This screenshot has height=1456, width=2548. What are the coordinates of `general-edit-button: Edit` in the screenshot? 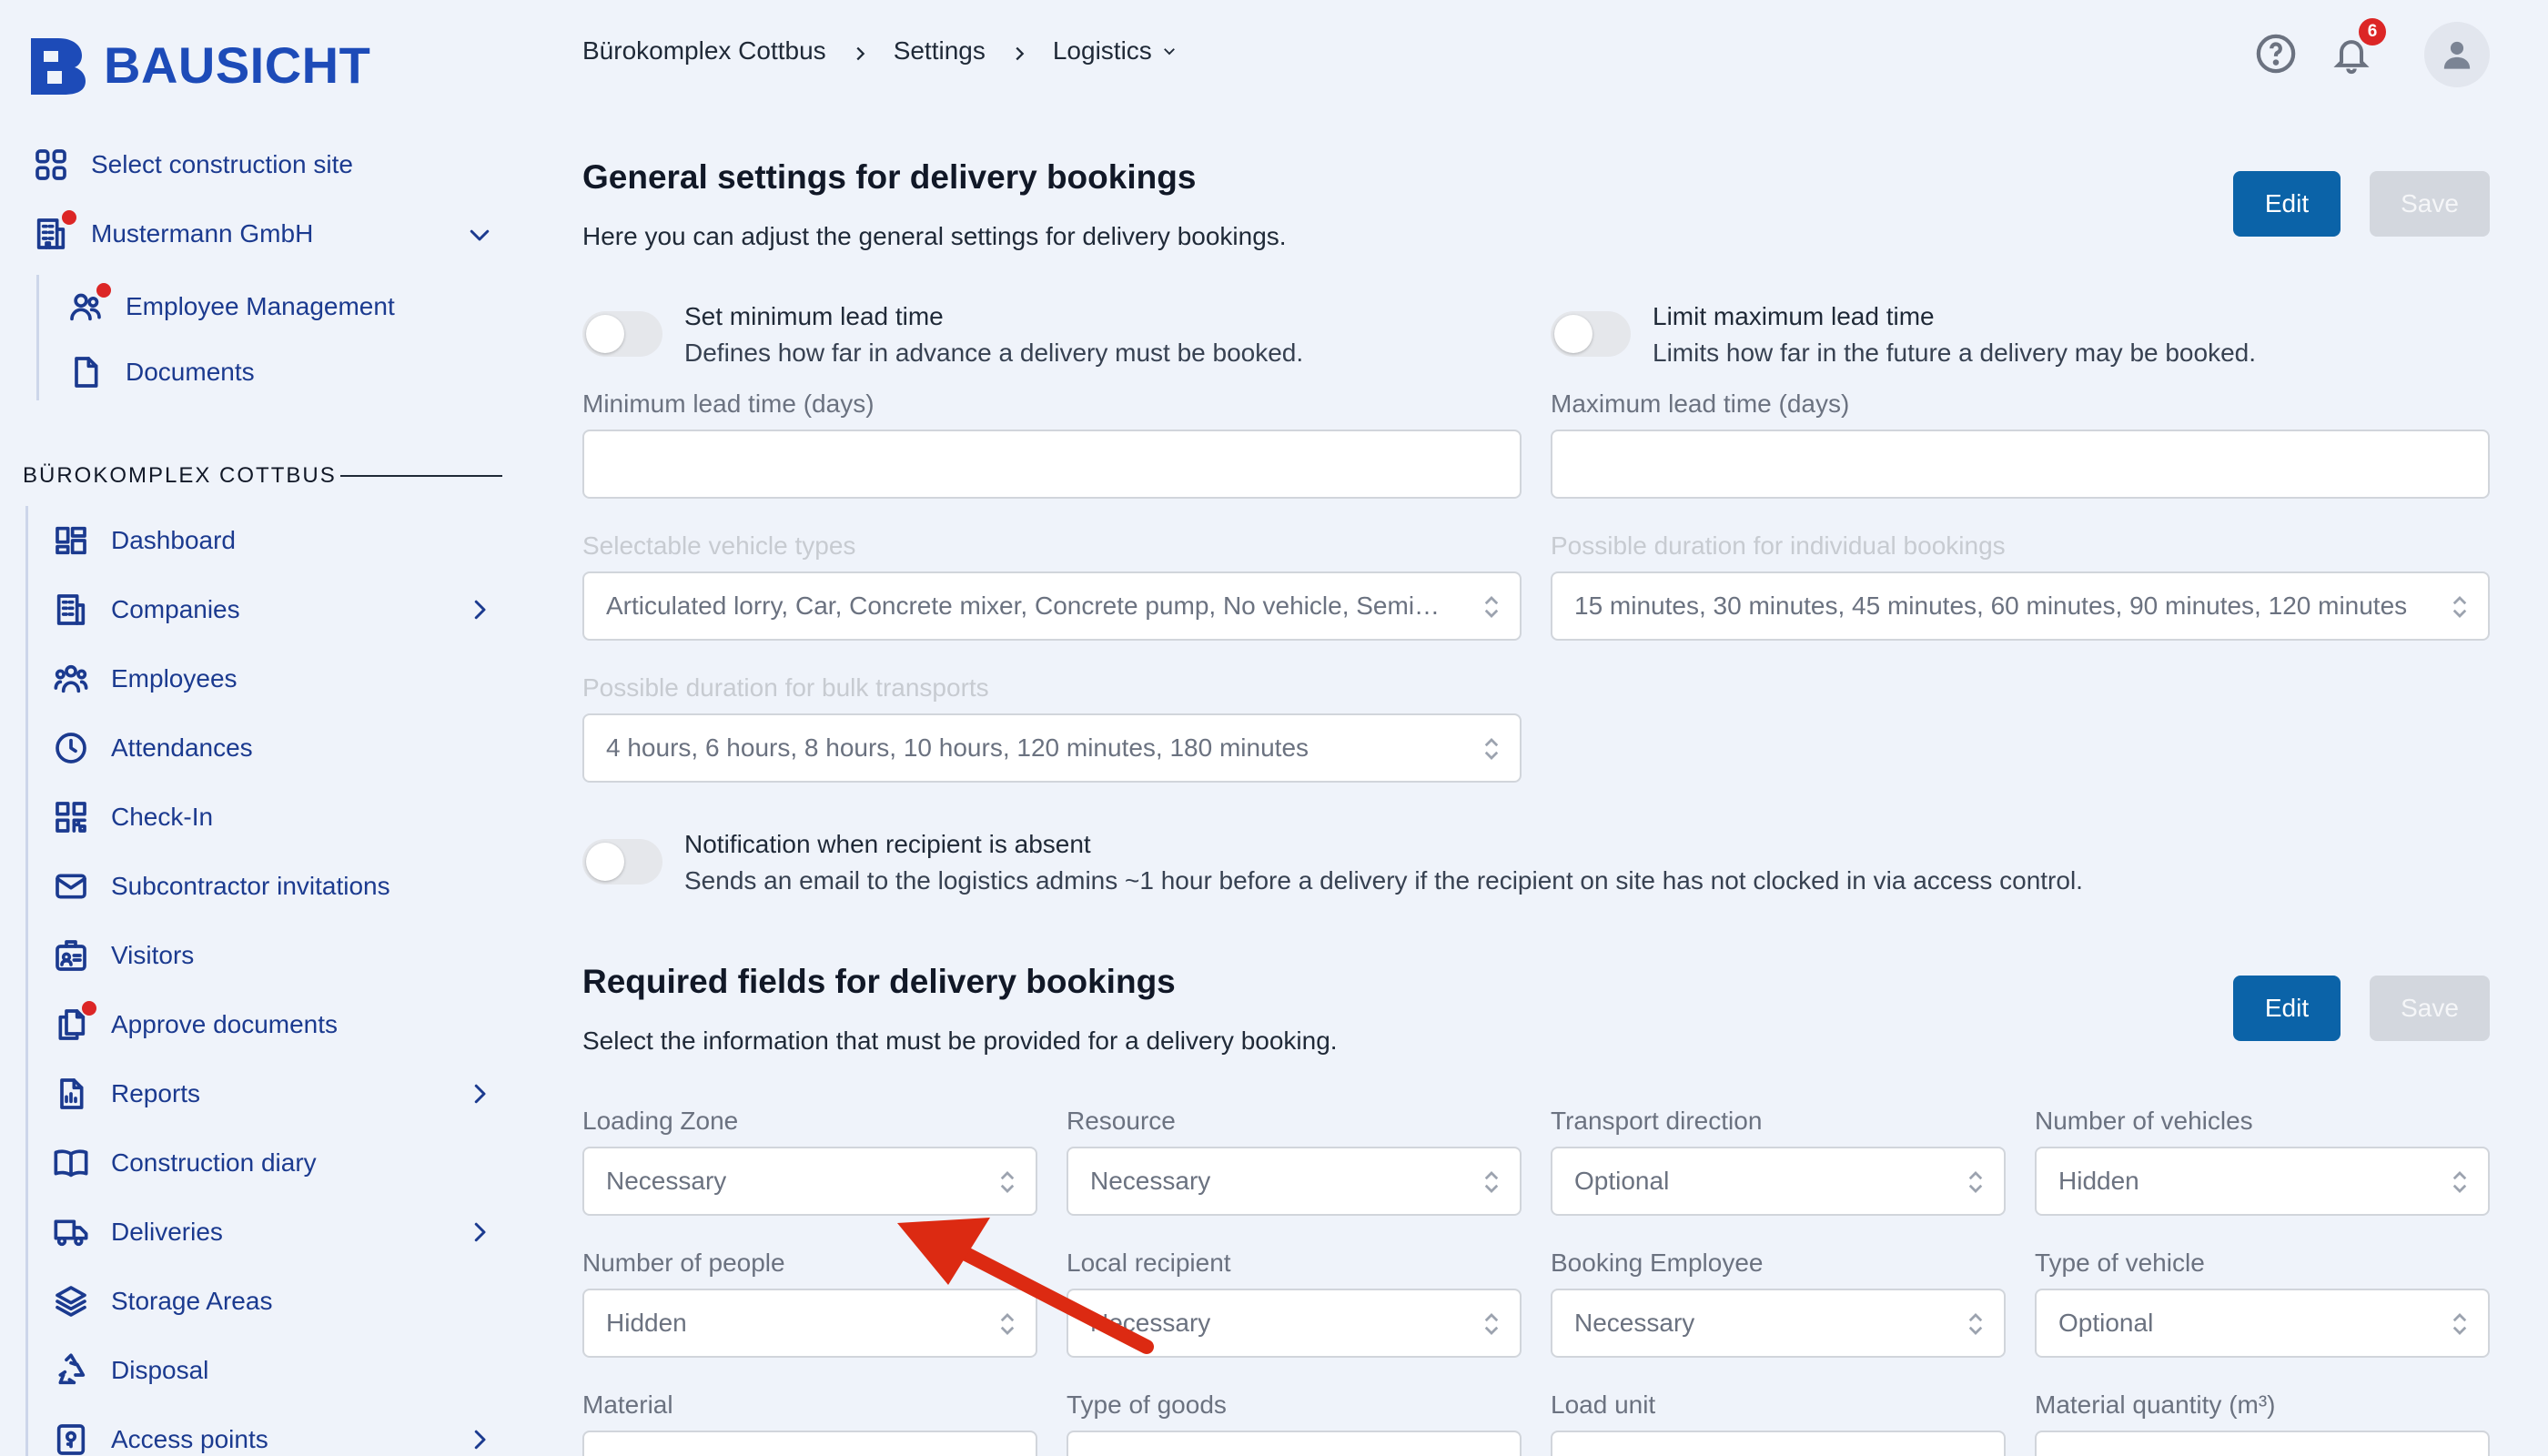 It's located at (2287, 204).